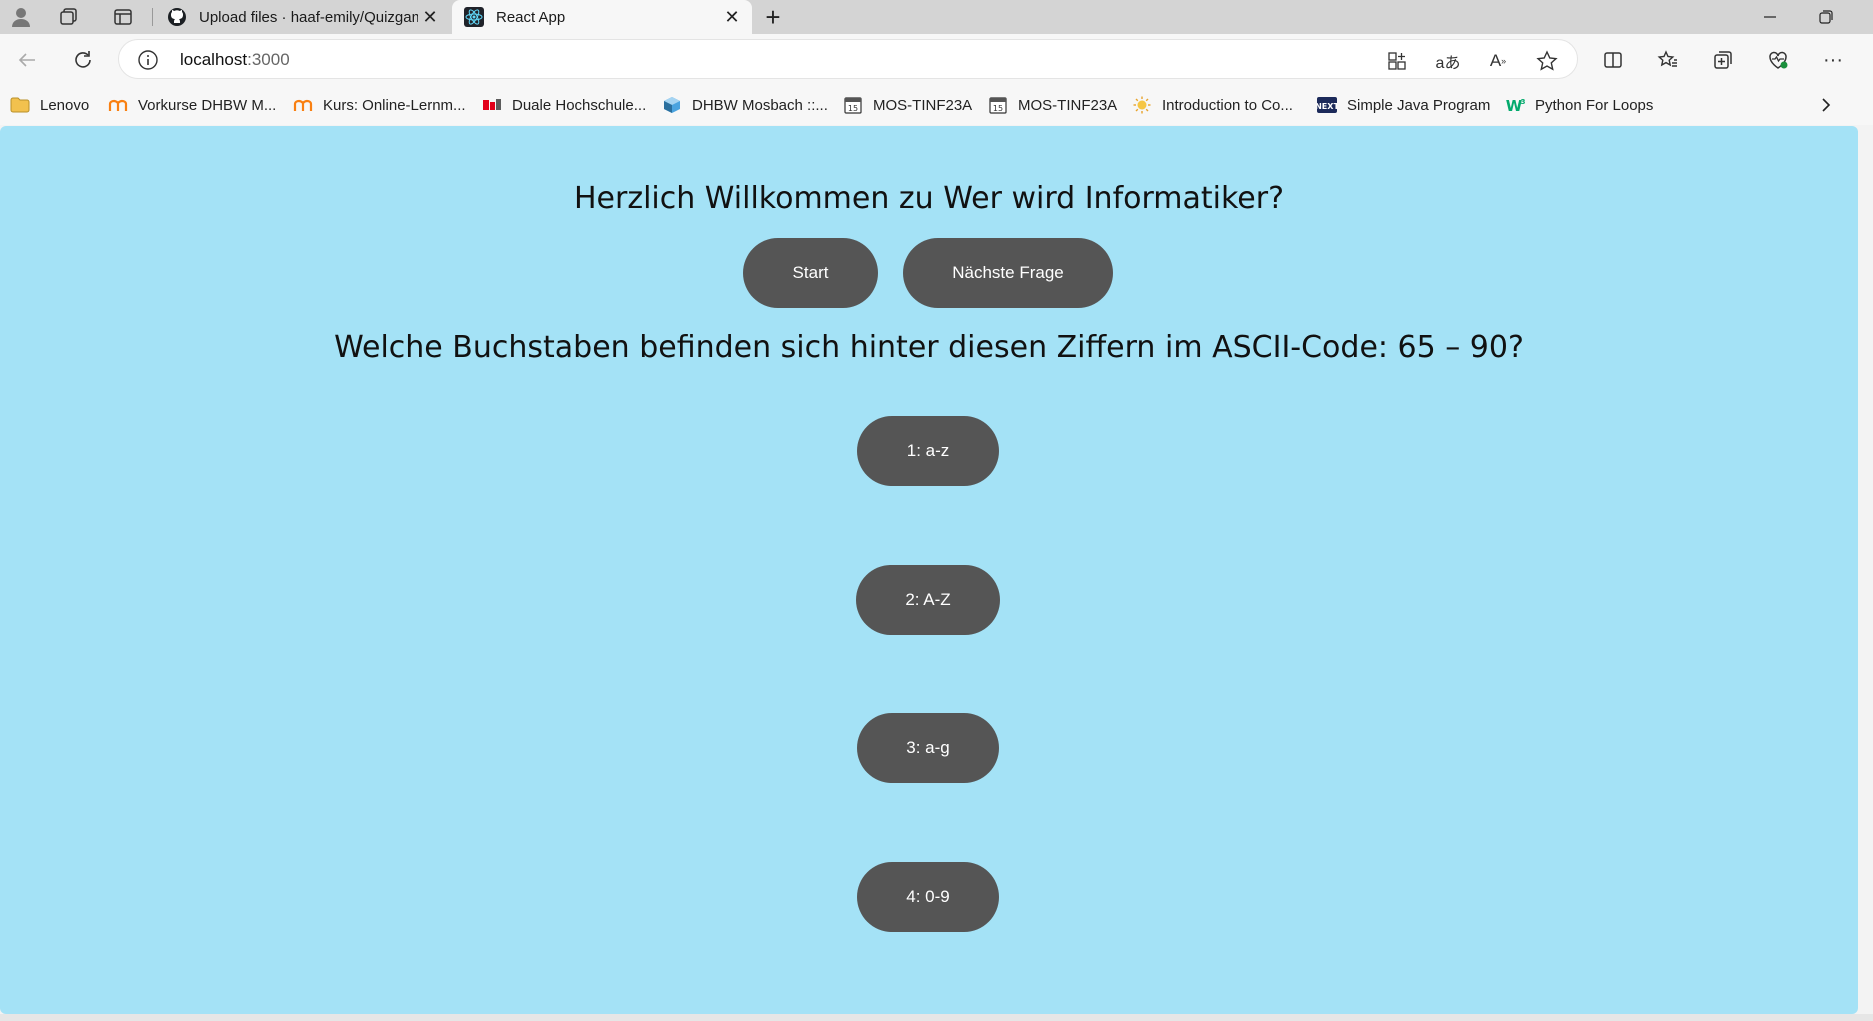  I want to click on tab-title: Upload files · haaf-emily/Quizgame, so click(308, 17).